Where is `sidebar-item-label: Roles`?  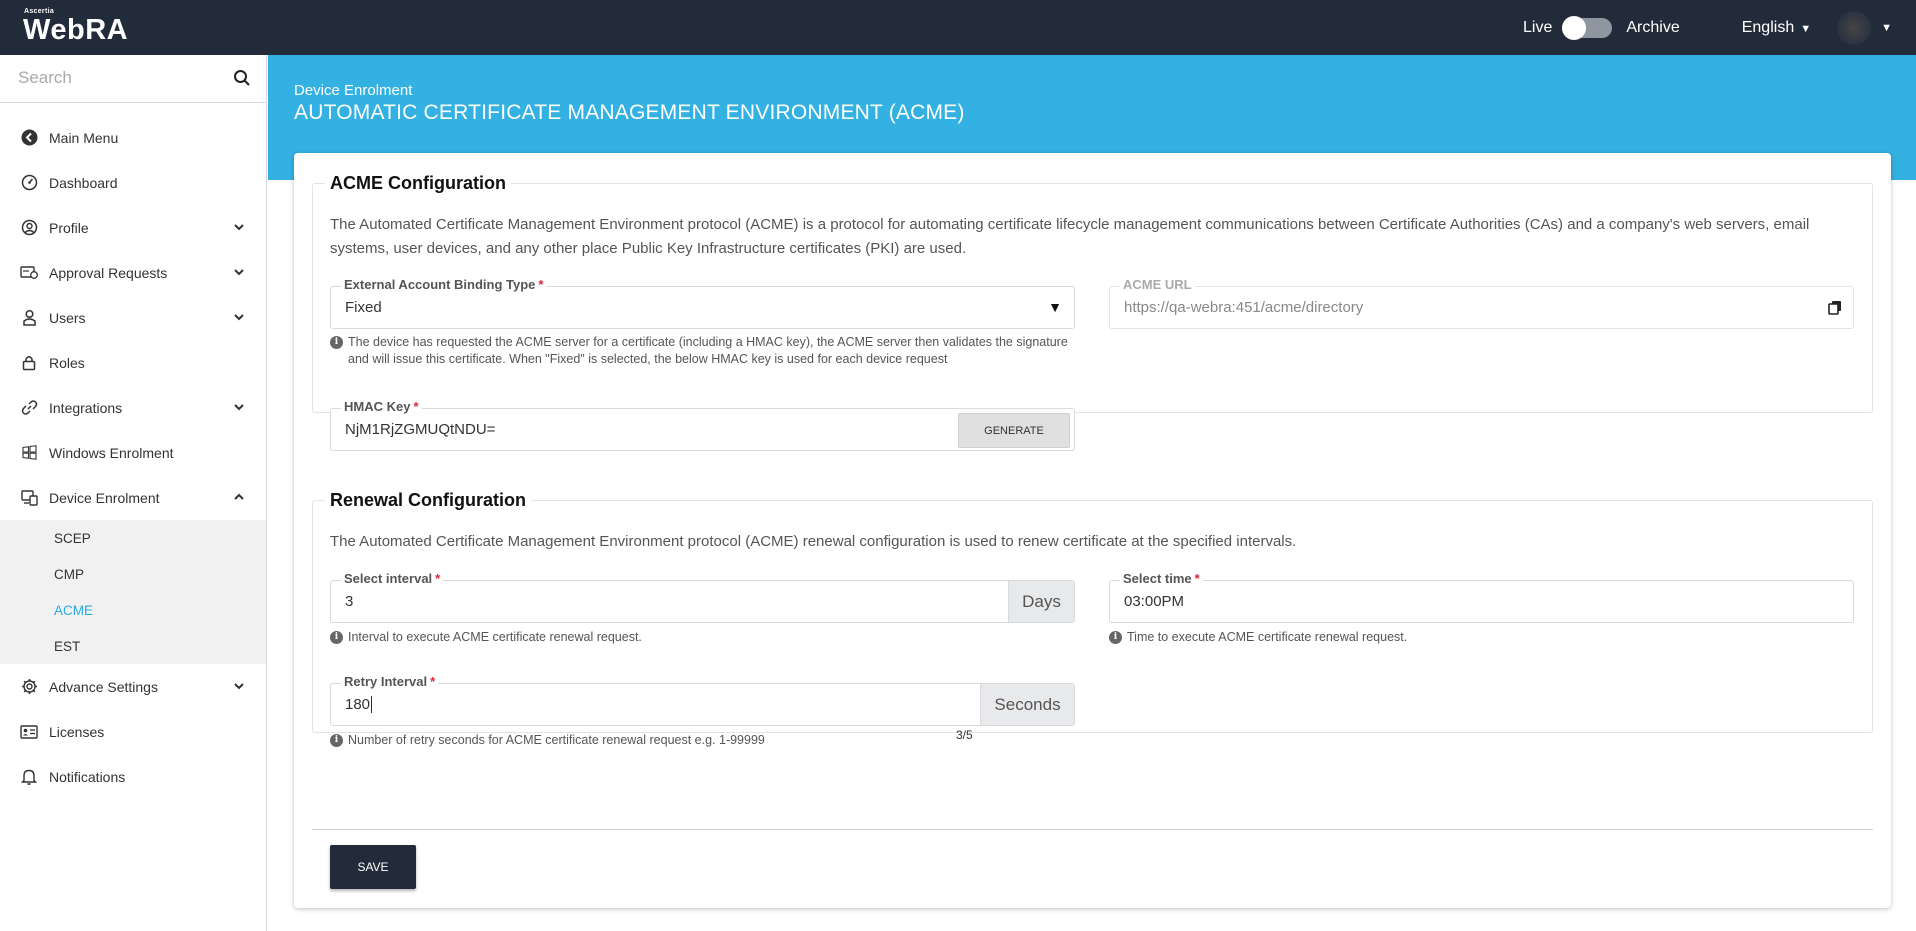
sidebar-item-label: Roles is located at coordinates (67, 362).